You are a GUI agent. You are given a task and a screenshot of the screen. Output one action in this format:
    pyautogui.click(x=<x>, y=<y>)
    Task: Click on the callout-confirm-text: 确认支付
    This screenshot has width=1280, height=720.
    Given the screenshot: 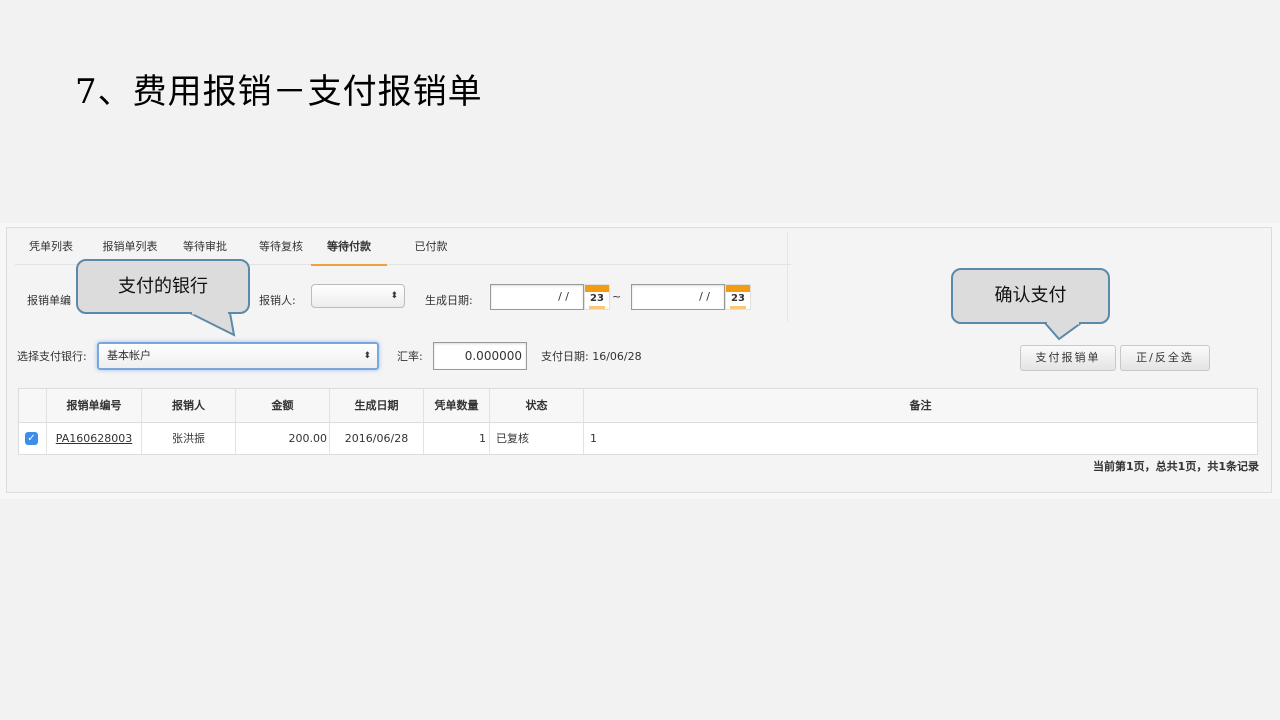 What is the action you would take?
    pyautogui.click(x=1030, y=295)
    